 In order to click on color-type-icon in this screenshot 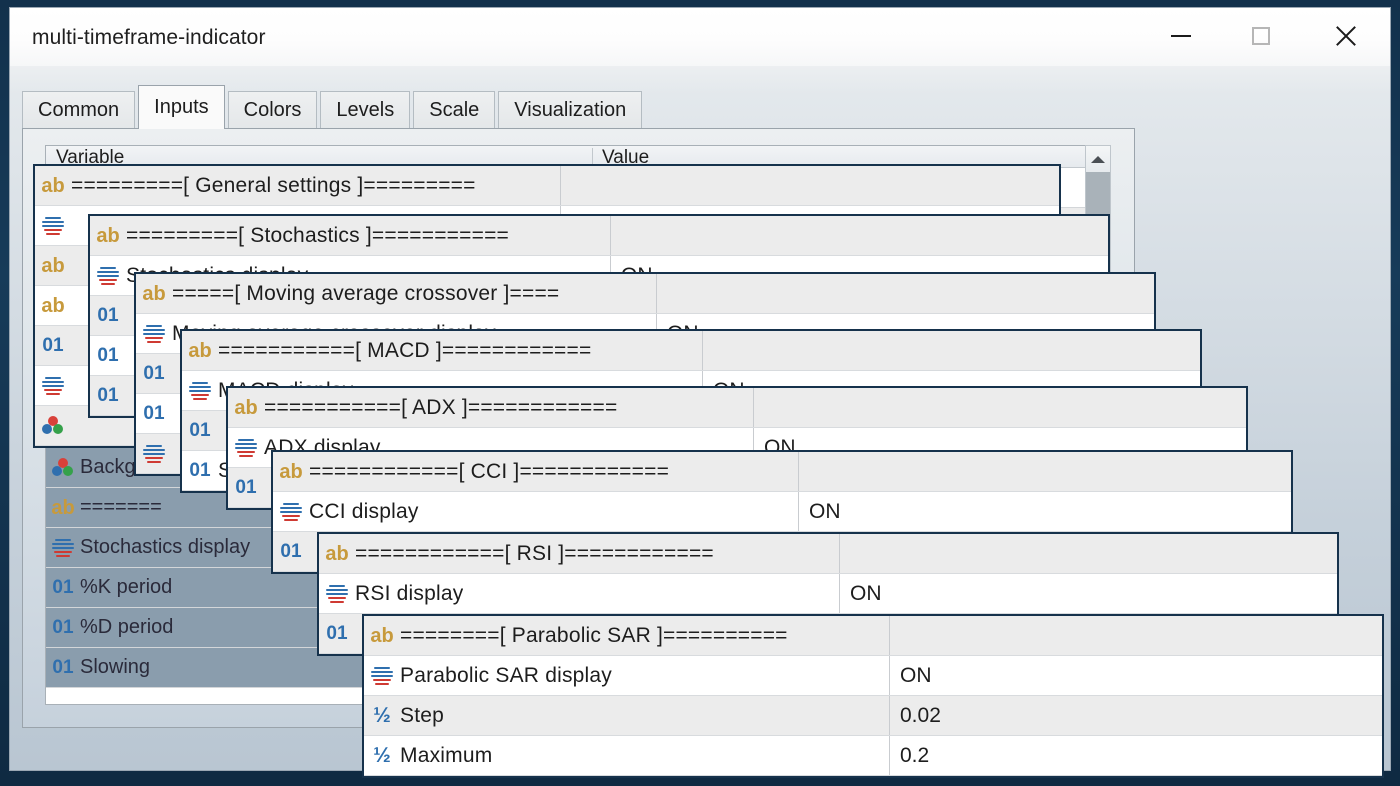, I will do `click(53, 425)`.